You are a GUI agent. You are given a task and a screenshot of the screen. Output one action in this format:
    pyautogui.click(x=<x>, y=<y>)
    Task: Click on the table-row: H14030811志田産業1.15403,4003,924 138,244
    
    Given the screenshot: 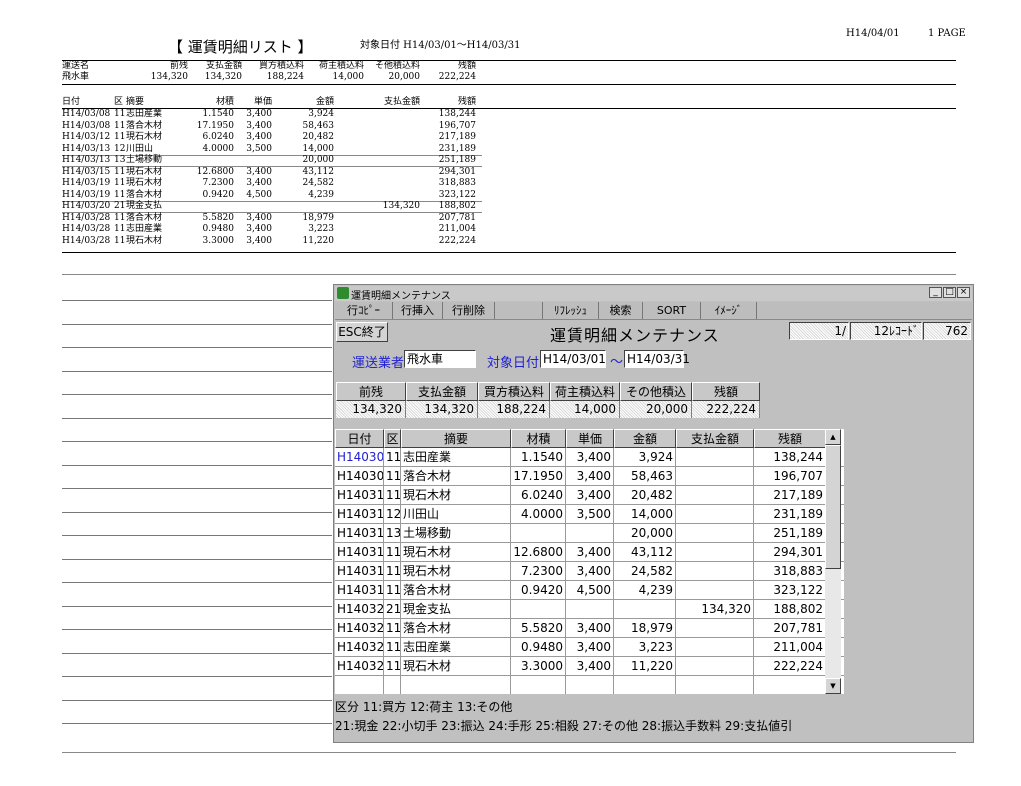 What is the action you would take?
    pyautogui.click(x=589, y=457)
    